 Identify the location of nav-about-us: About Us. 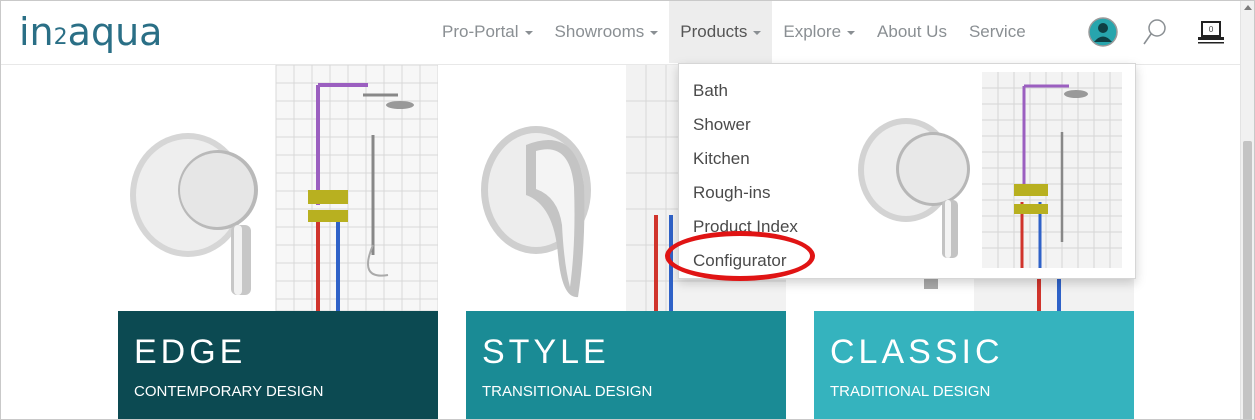
(912, 32).